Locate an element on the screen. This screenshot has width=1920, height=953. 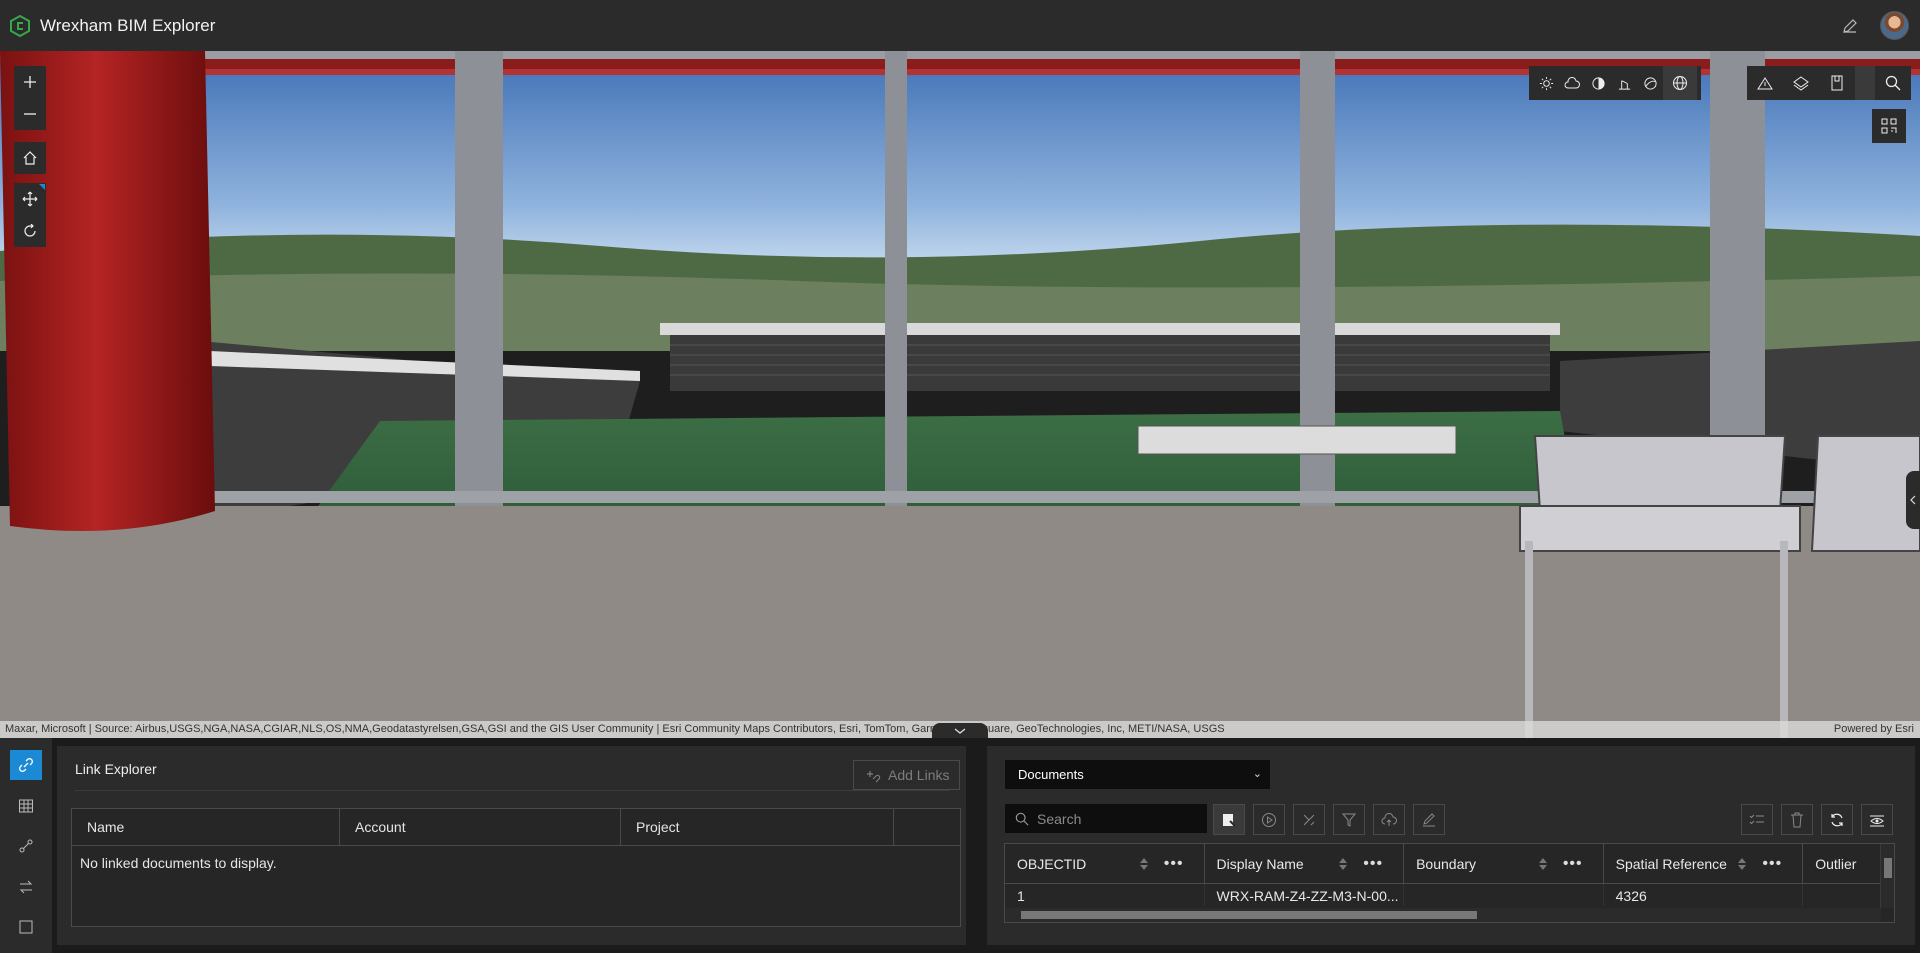
link-explorer-tab is located at coordinates (26, 765).